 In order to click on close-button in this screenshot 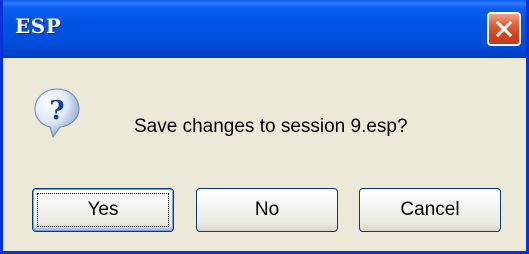, I will do `click(504, 29)`.